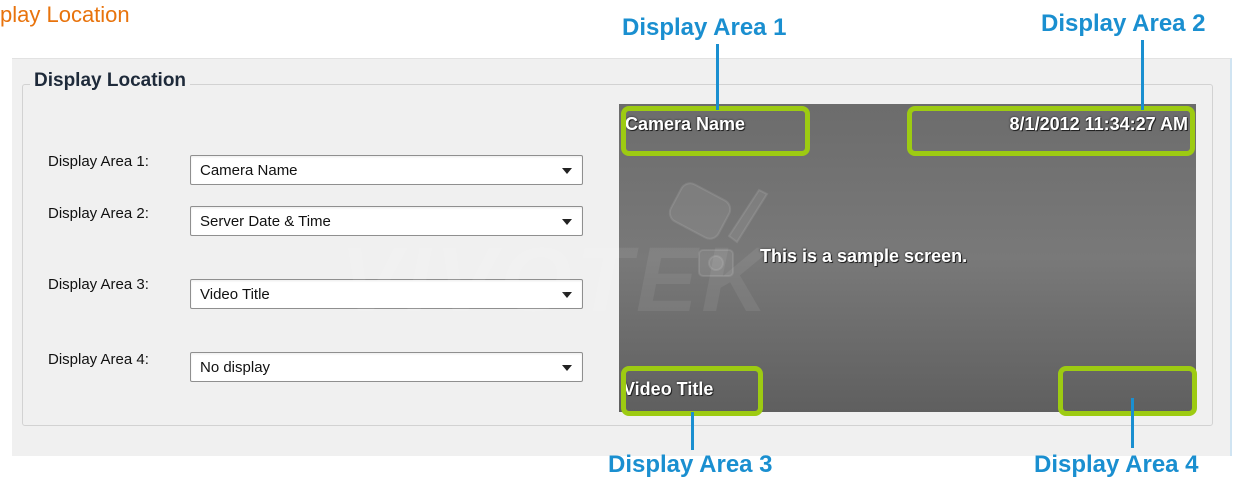 The image size is (1254, 485). Describe the element at coordinates (98, 359) in the screenshot. I see `display-area-4-label: Display Area 4:` at that location.